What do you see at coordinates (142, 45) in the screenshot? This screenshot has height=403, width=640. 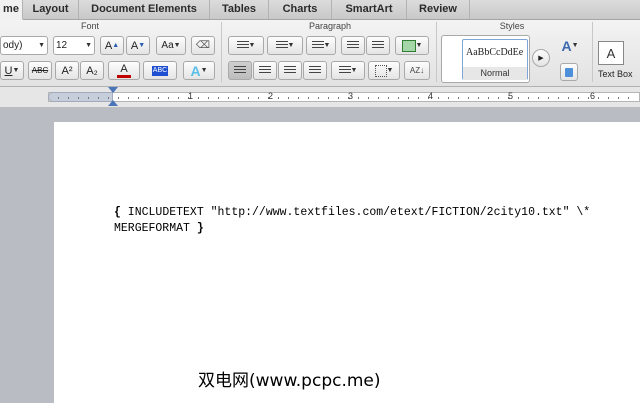 I see `arrow-down-icon: ▼` at bounding box center [142, 45].